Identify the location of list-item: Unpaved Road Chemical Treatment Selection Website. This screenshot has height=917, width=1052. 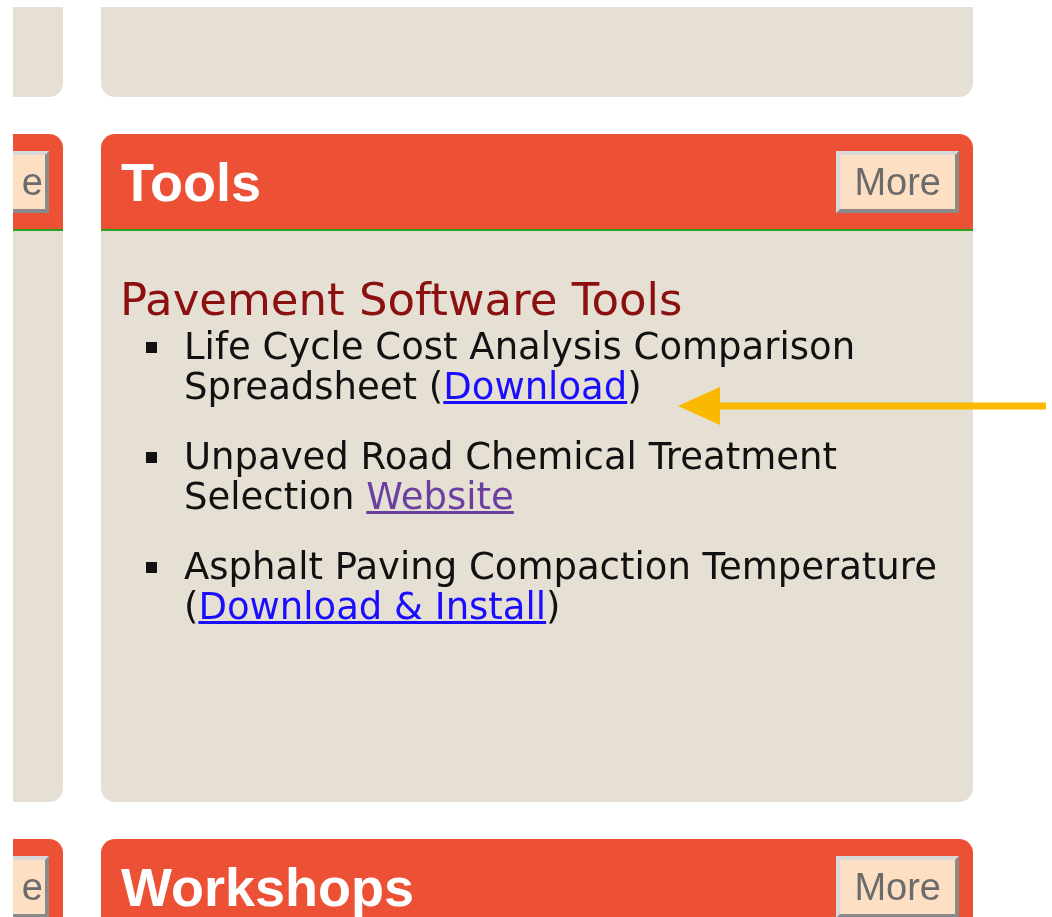
(511, 477).